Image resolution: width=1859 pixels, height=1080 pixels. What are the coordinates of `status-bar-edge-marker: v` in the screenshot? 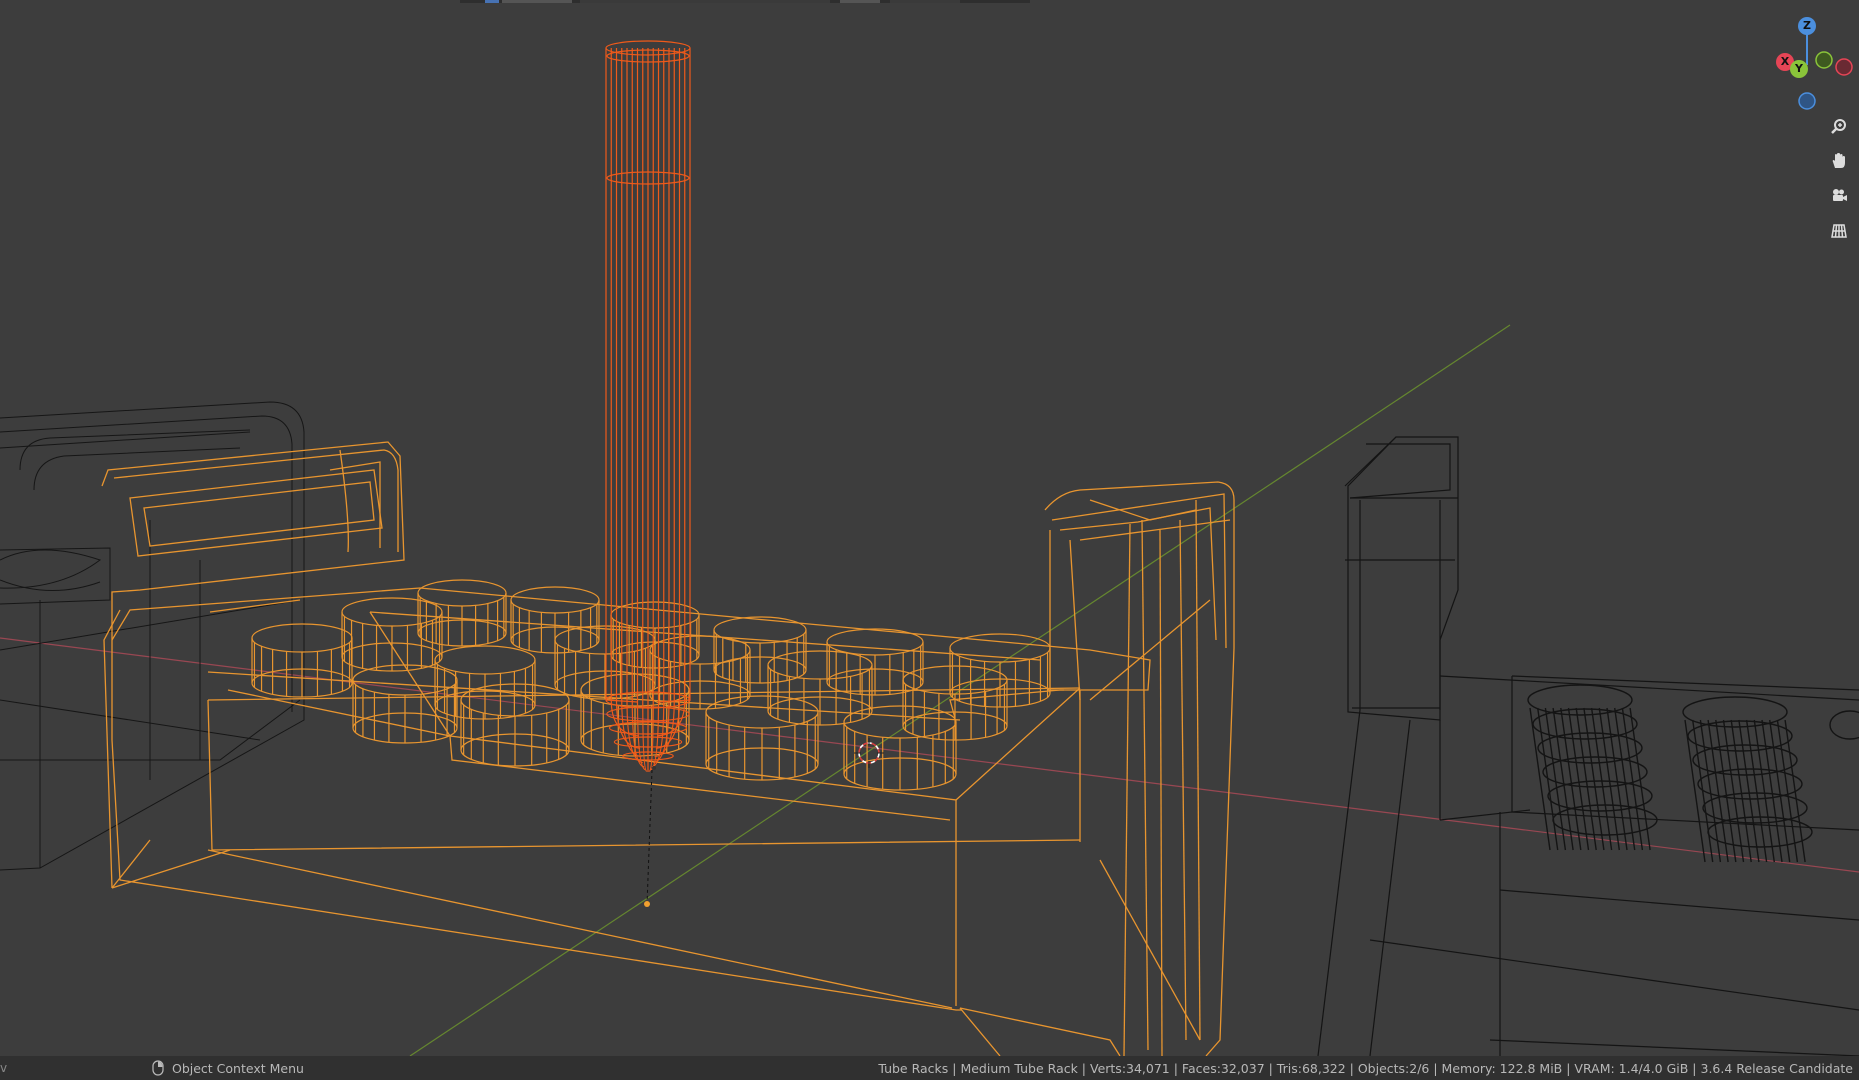 It's located at (4, 1068).